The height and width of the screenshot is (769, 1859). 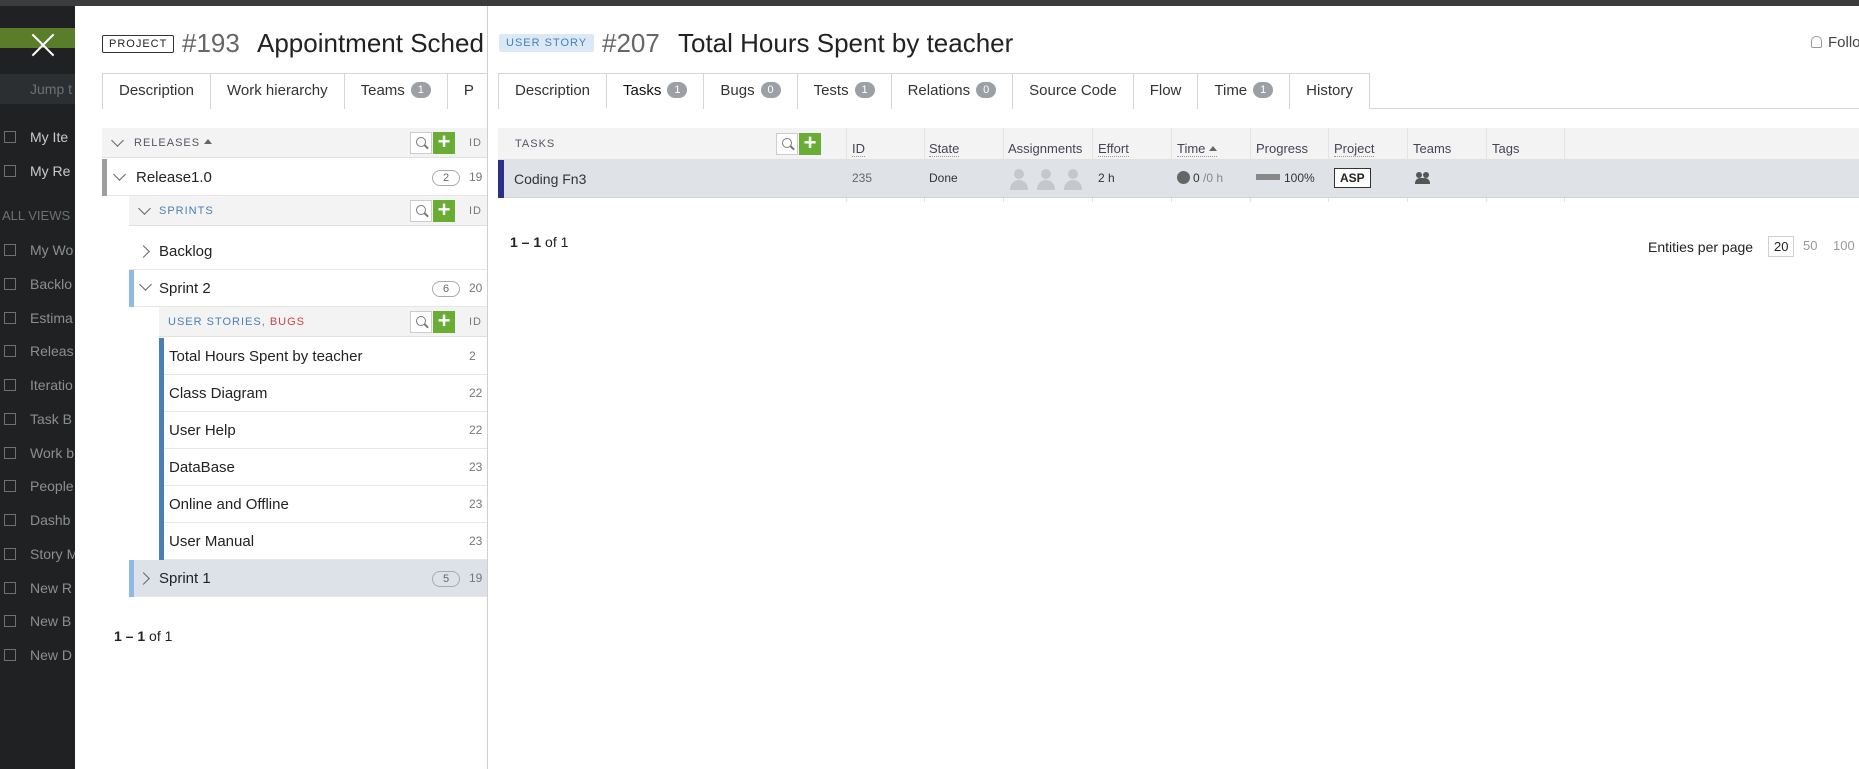 I want to click on nav-item-view: New R, so click(x=37, y=588).